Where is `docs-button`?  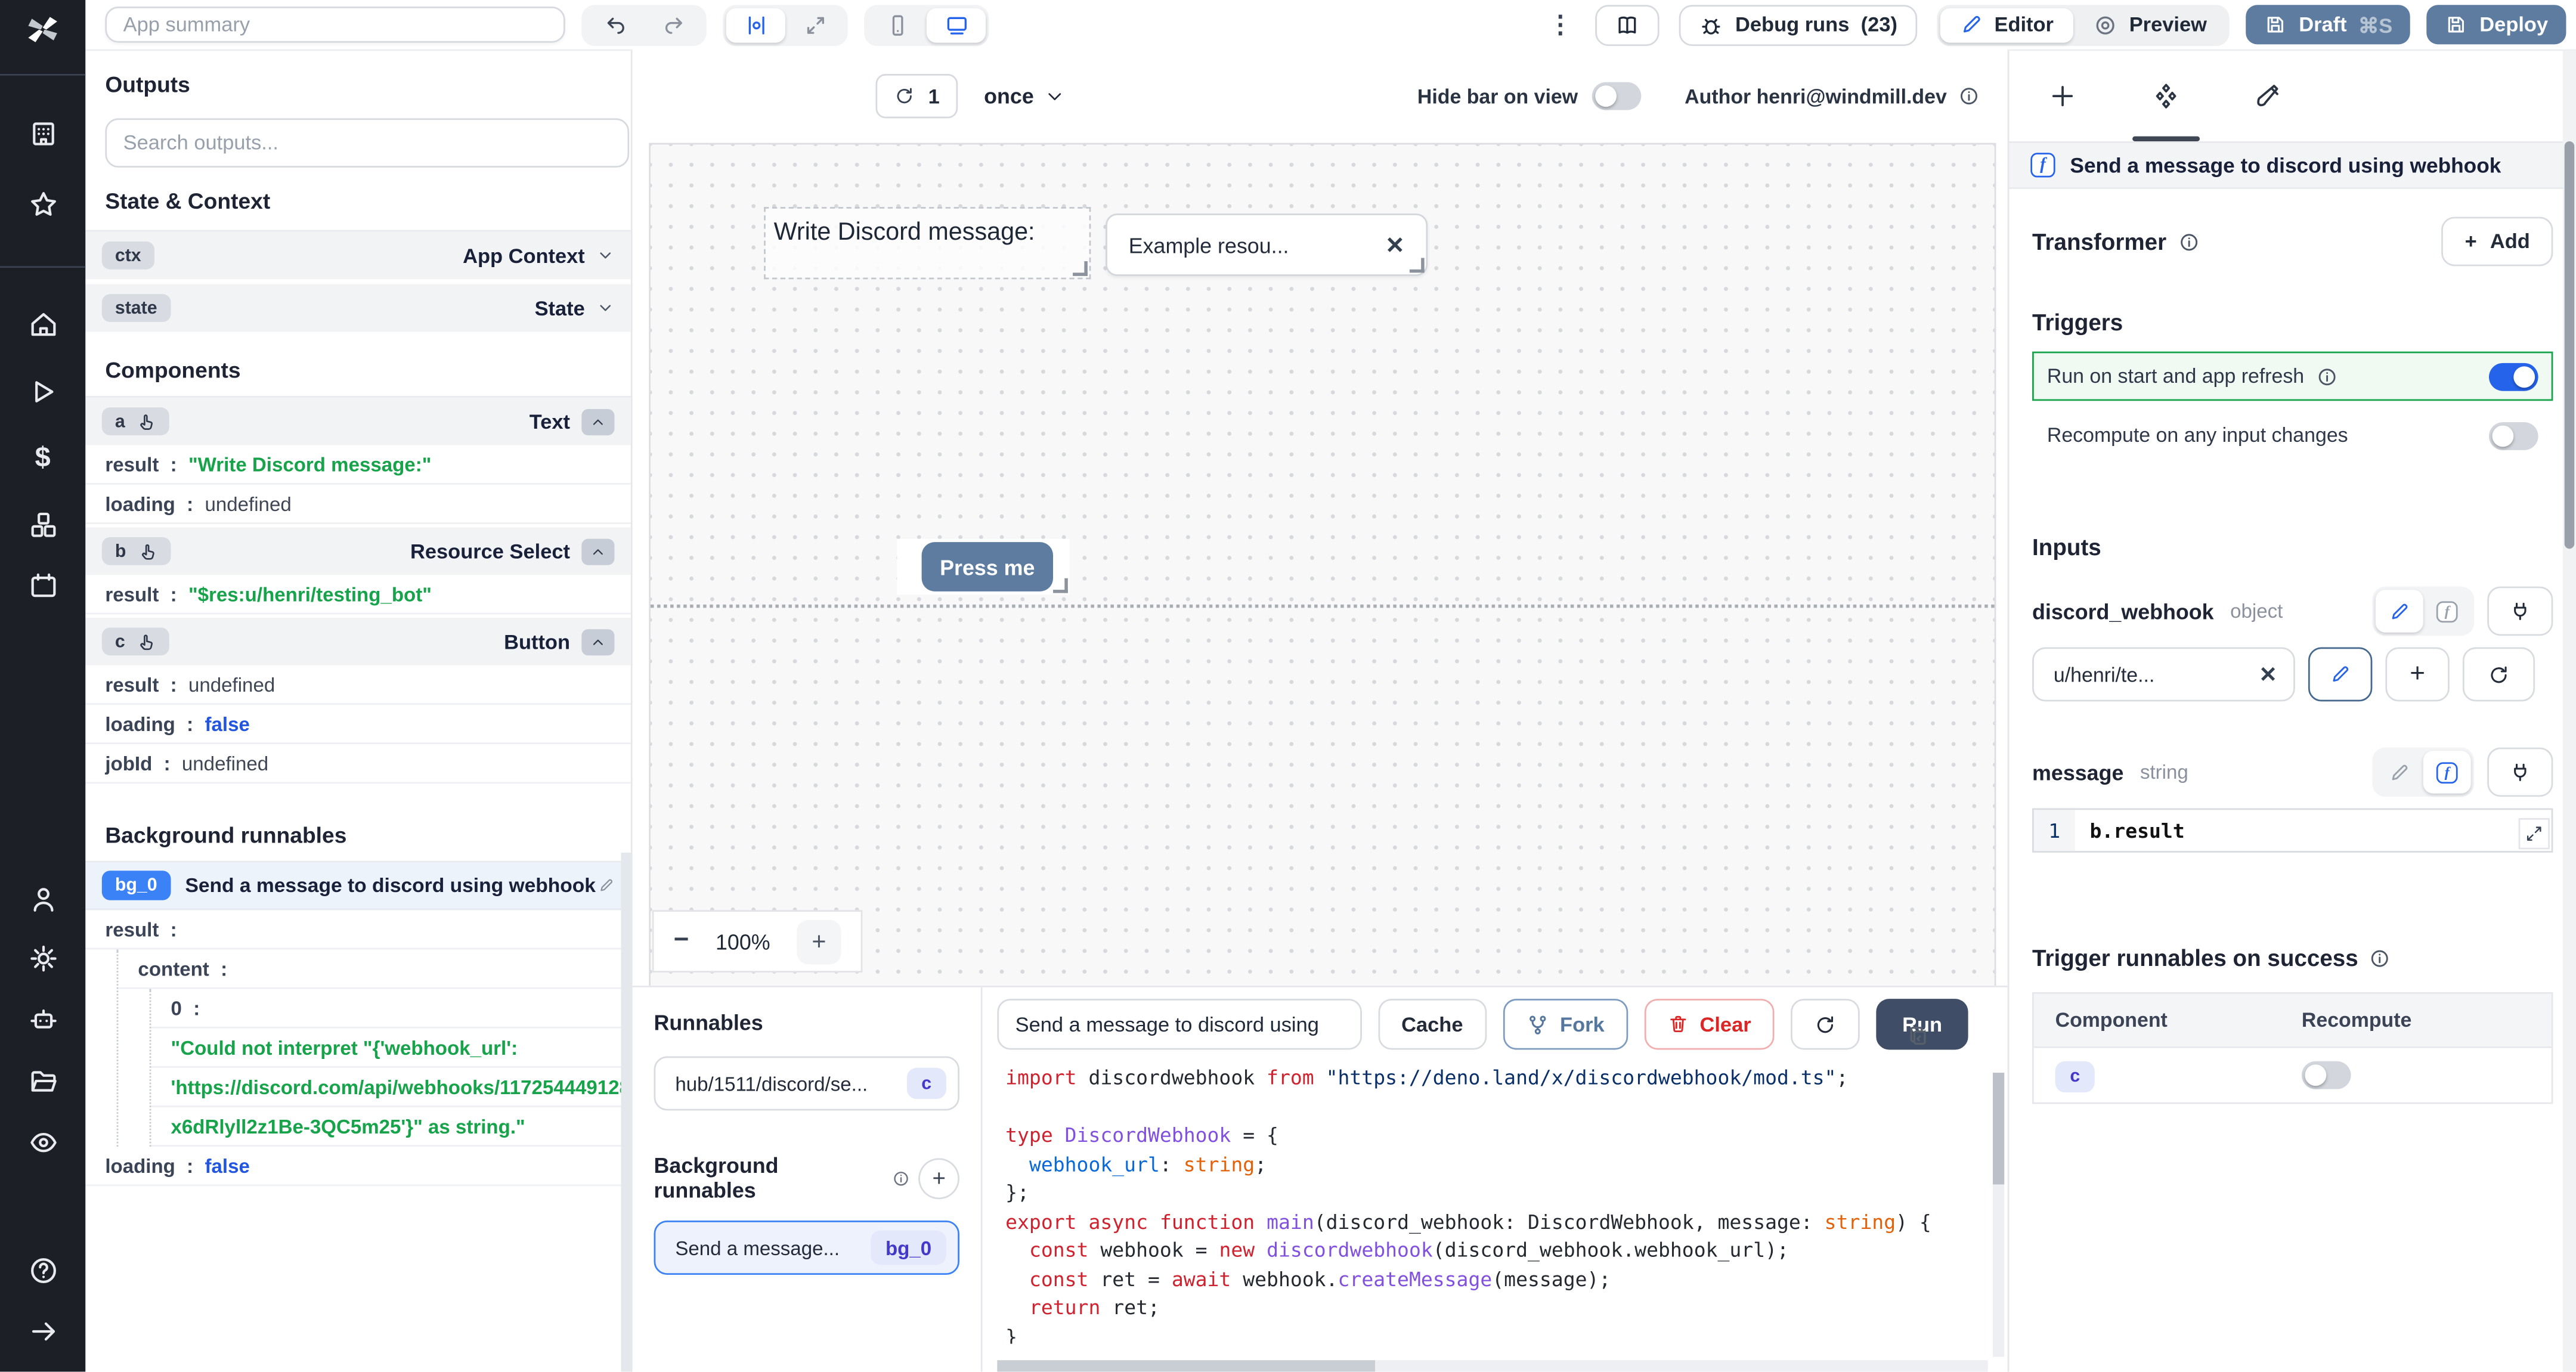
docs-button is located at coordinates (1627, 24).